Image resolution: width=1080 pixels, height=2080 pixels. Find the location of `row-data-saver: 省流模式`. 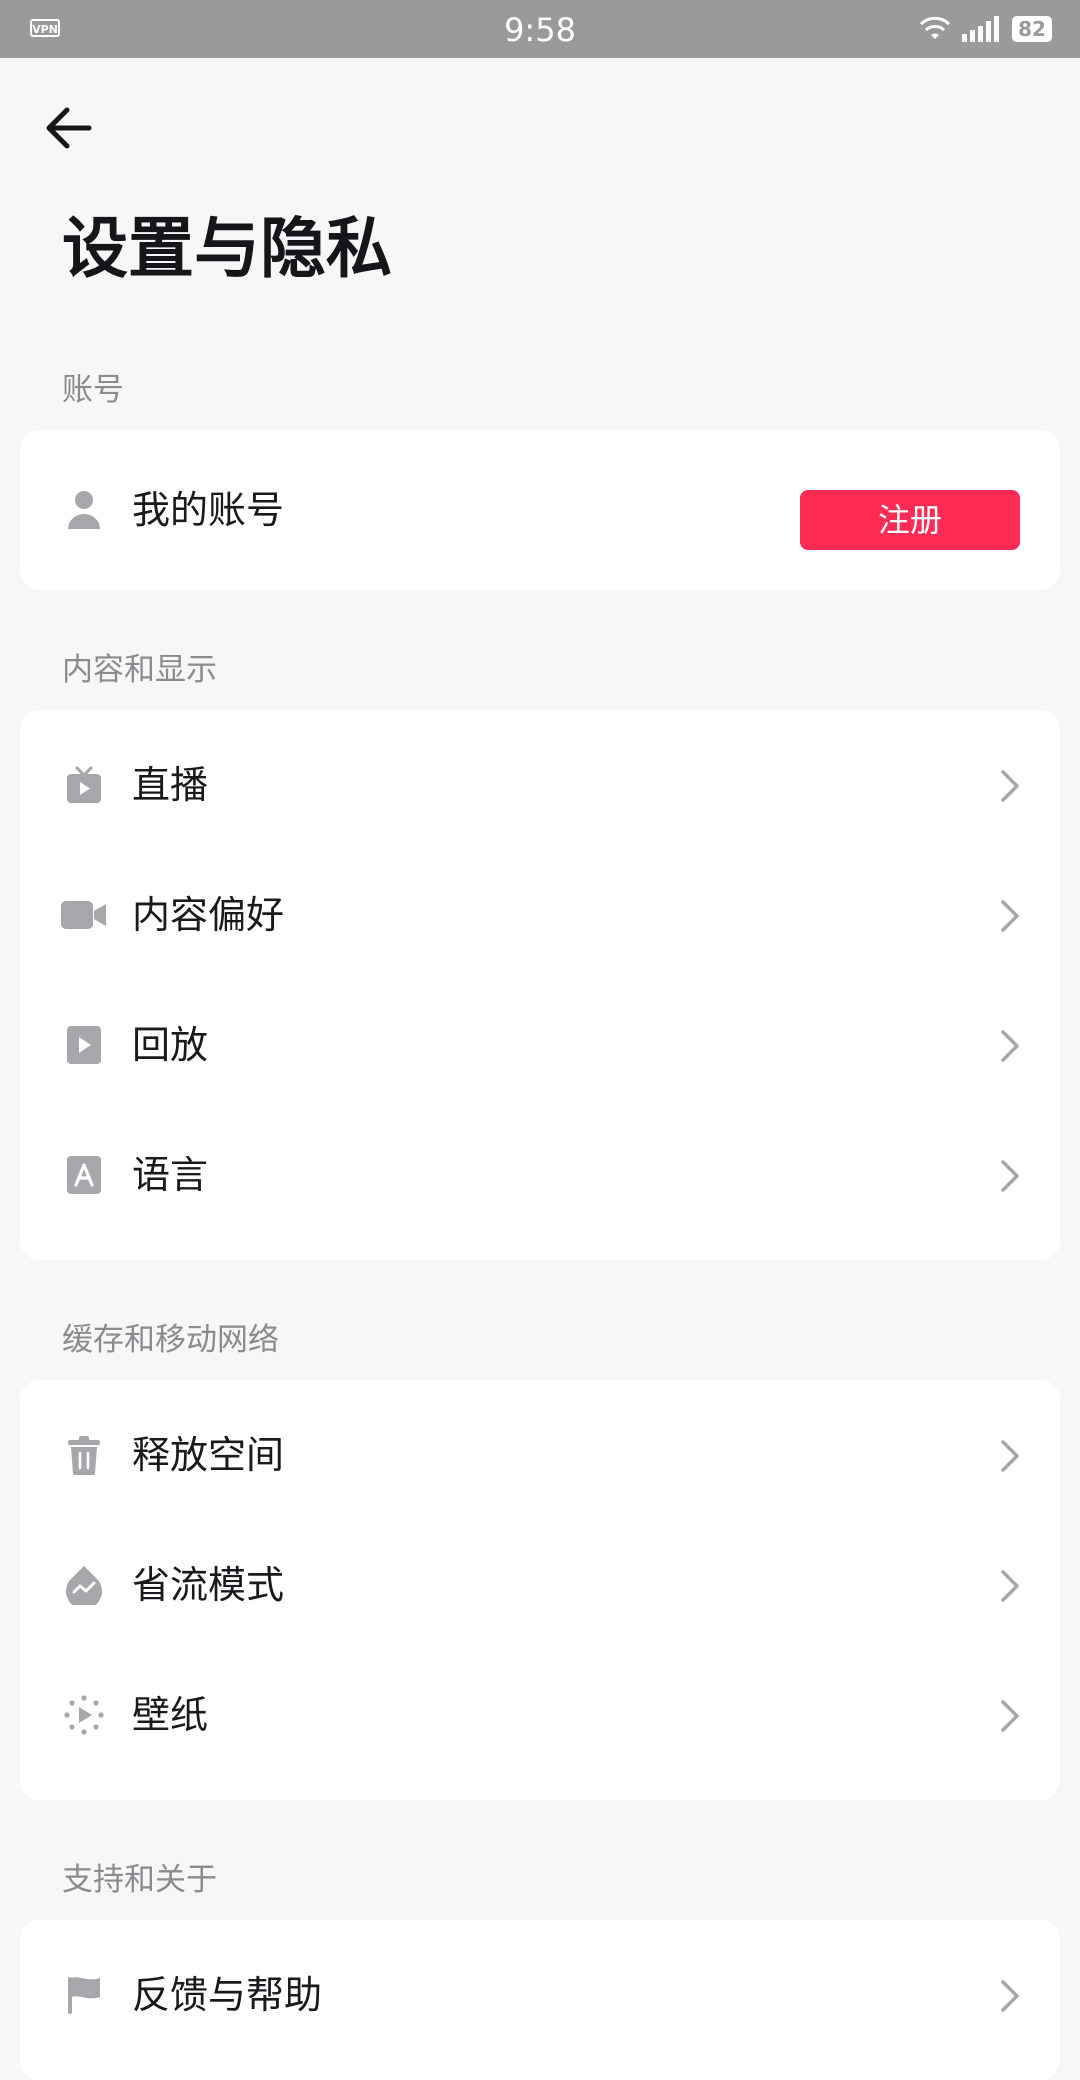

row-data-saver: 省流模式 is located at coordinates (540, 1585).